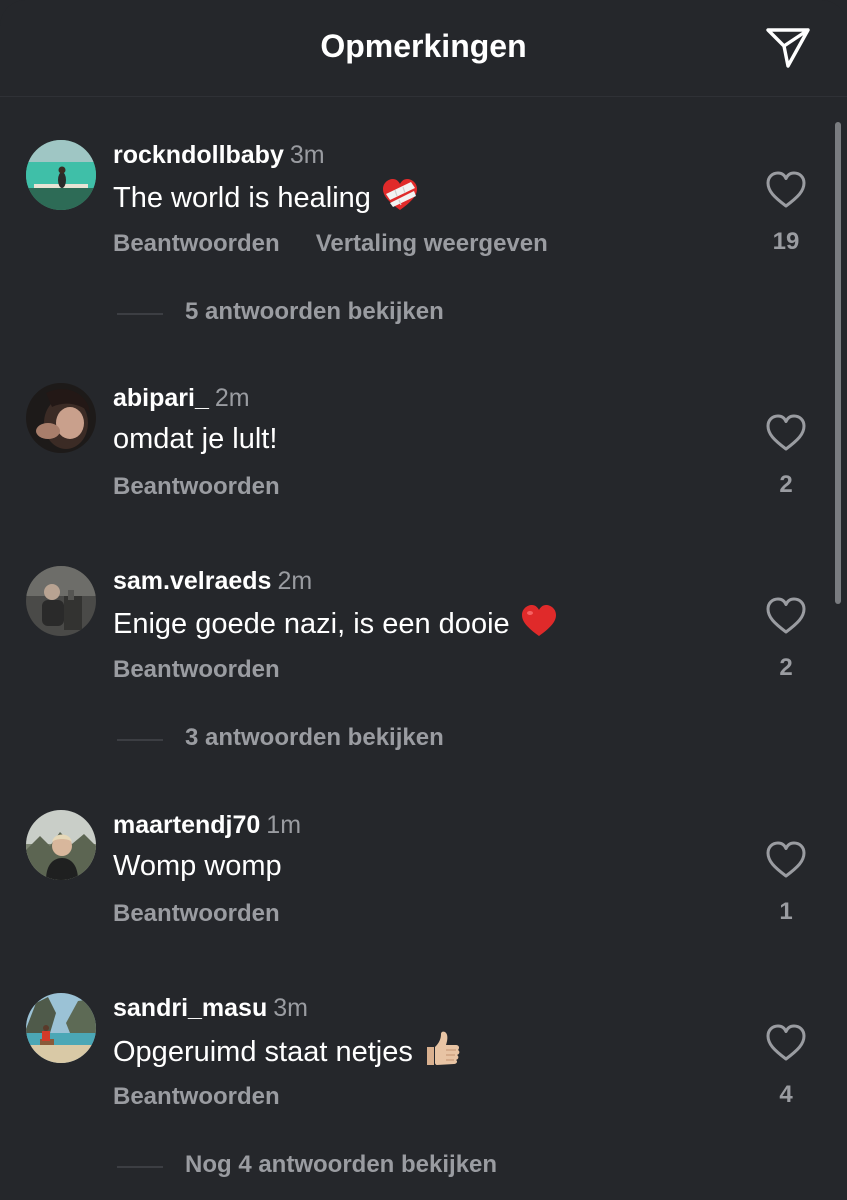 This screenshot has width=847, height=1200. I want to click on comment-body: omdat je lult!, so click(195, 439).